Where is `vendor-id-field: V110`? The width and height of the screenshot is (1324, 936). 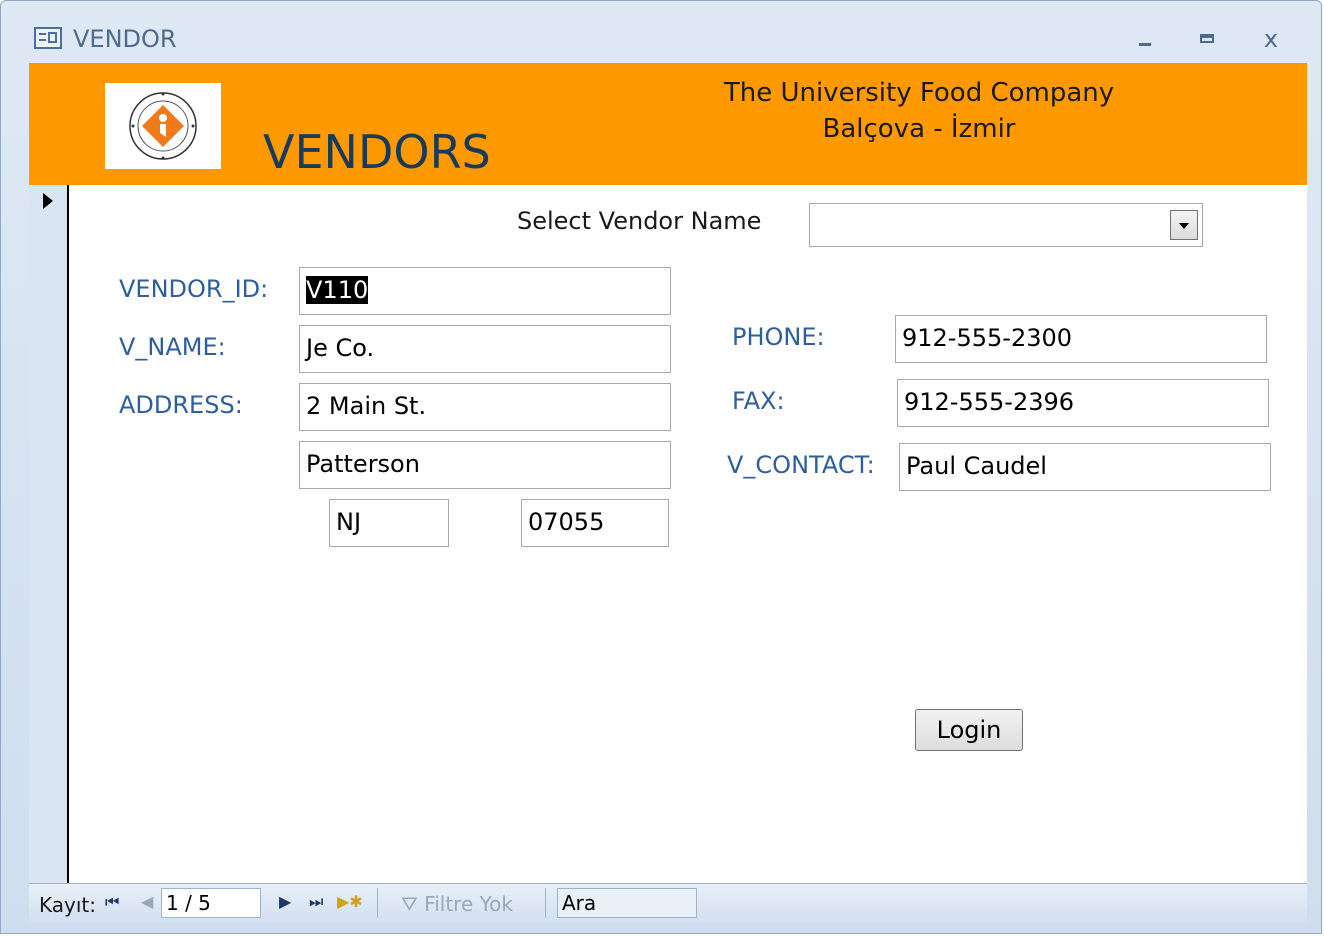 vendor-id-field: V110 is located at coordinates (485, 291).